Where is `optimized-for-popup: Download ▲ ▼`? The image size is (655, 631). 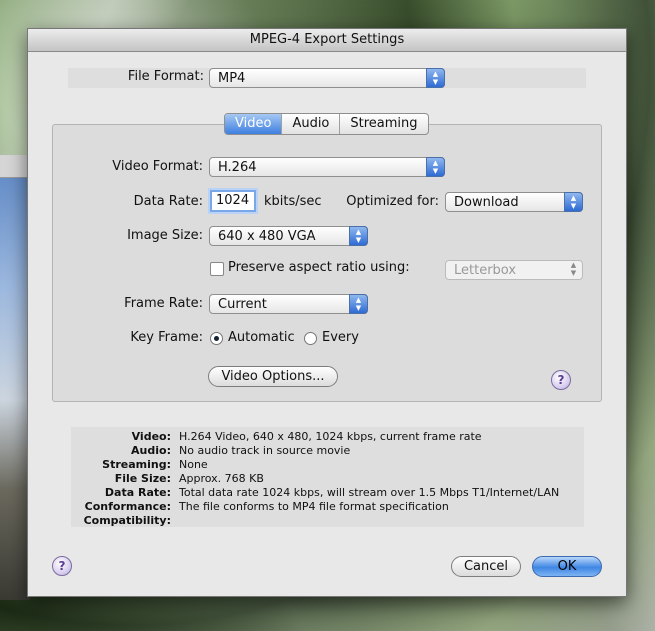
optimized-for-popup: Download ▲ ▼ is located at coordinates (514, 202).